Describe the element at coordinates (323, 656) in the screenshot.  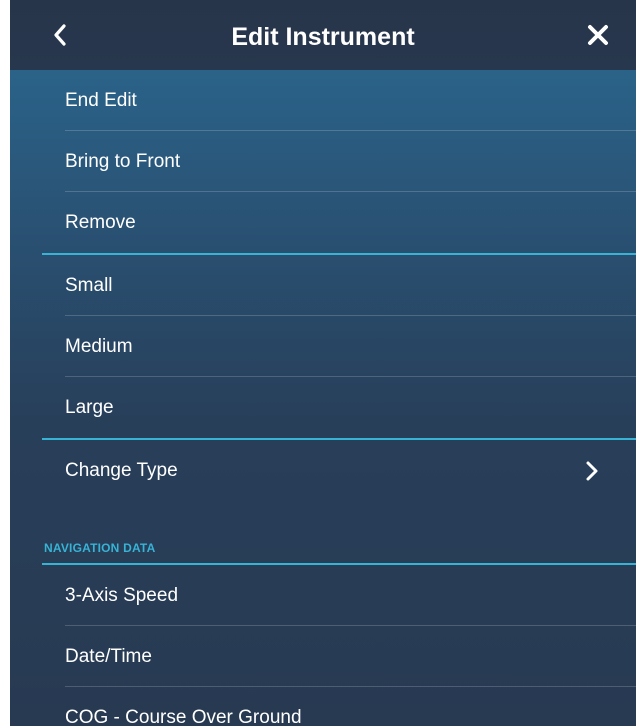
I see `nav-item-date-time: Date/Time` at that location.